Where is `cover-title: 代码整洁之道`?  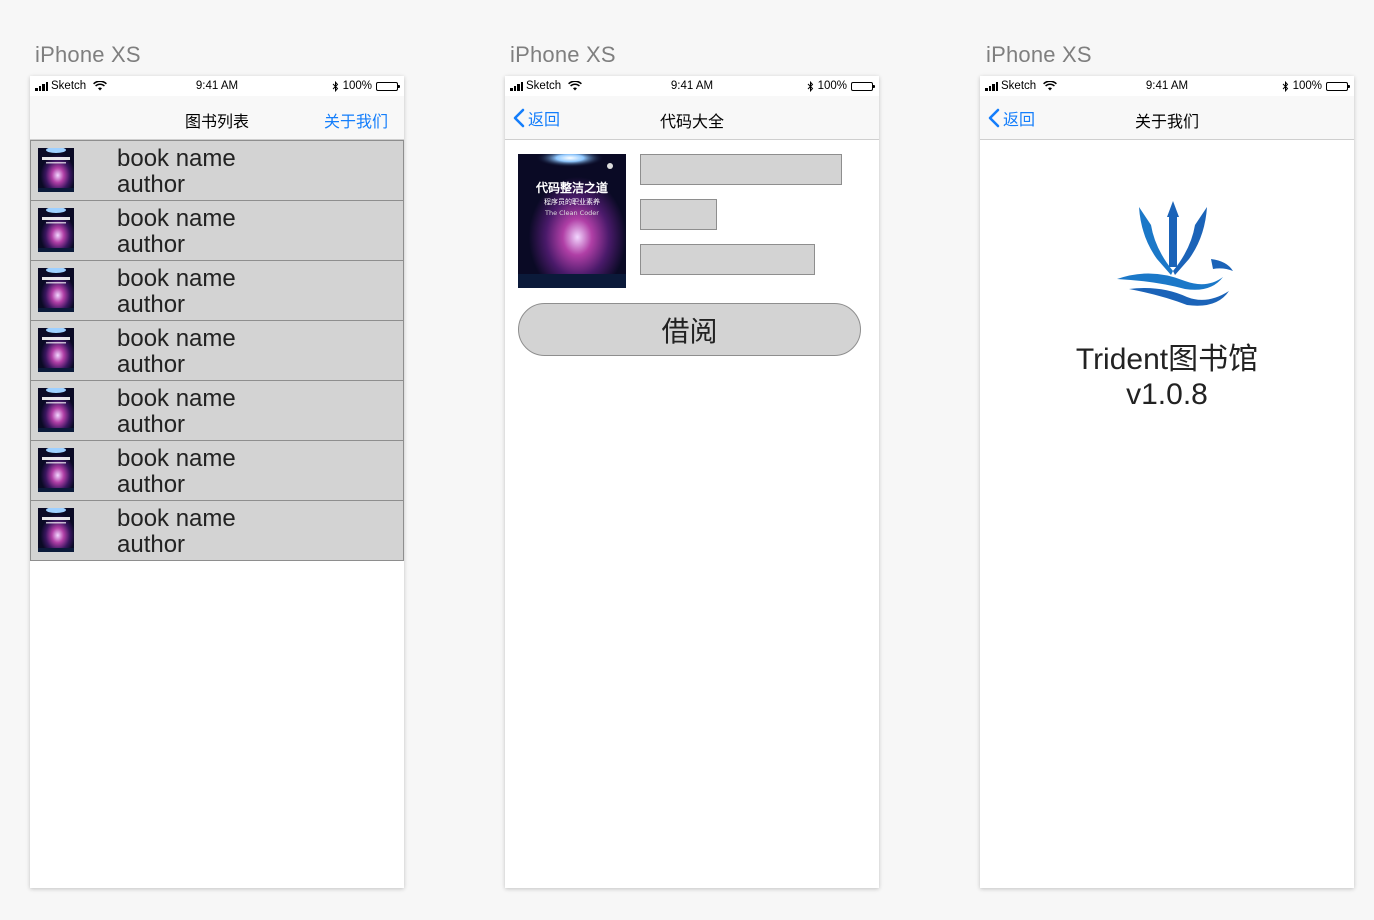
cover-title: 代码整洁之道 is located at coordinates (571, 187).